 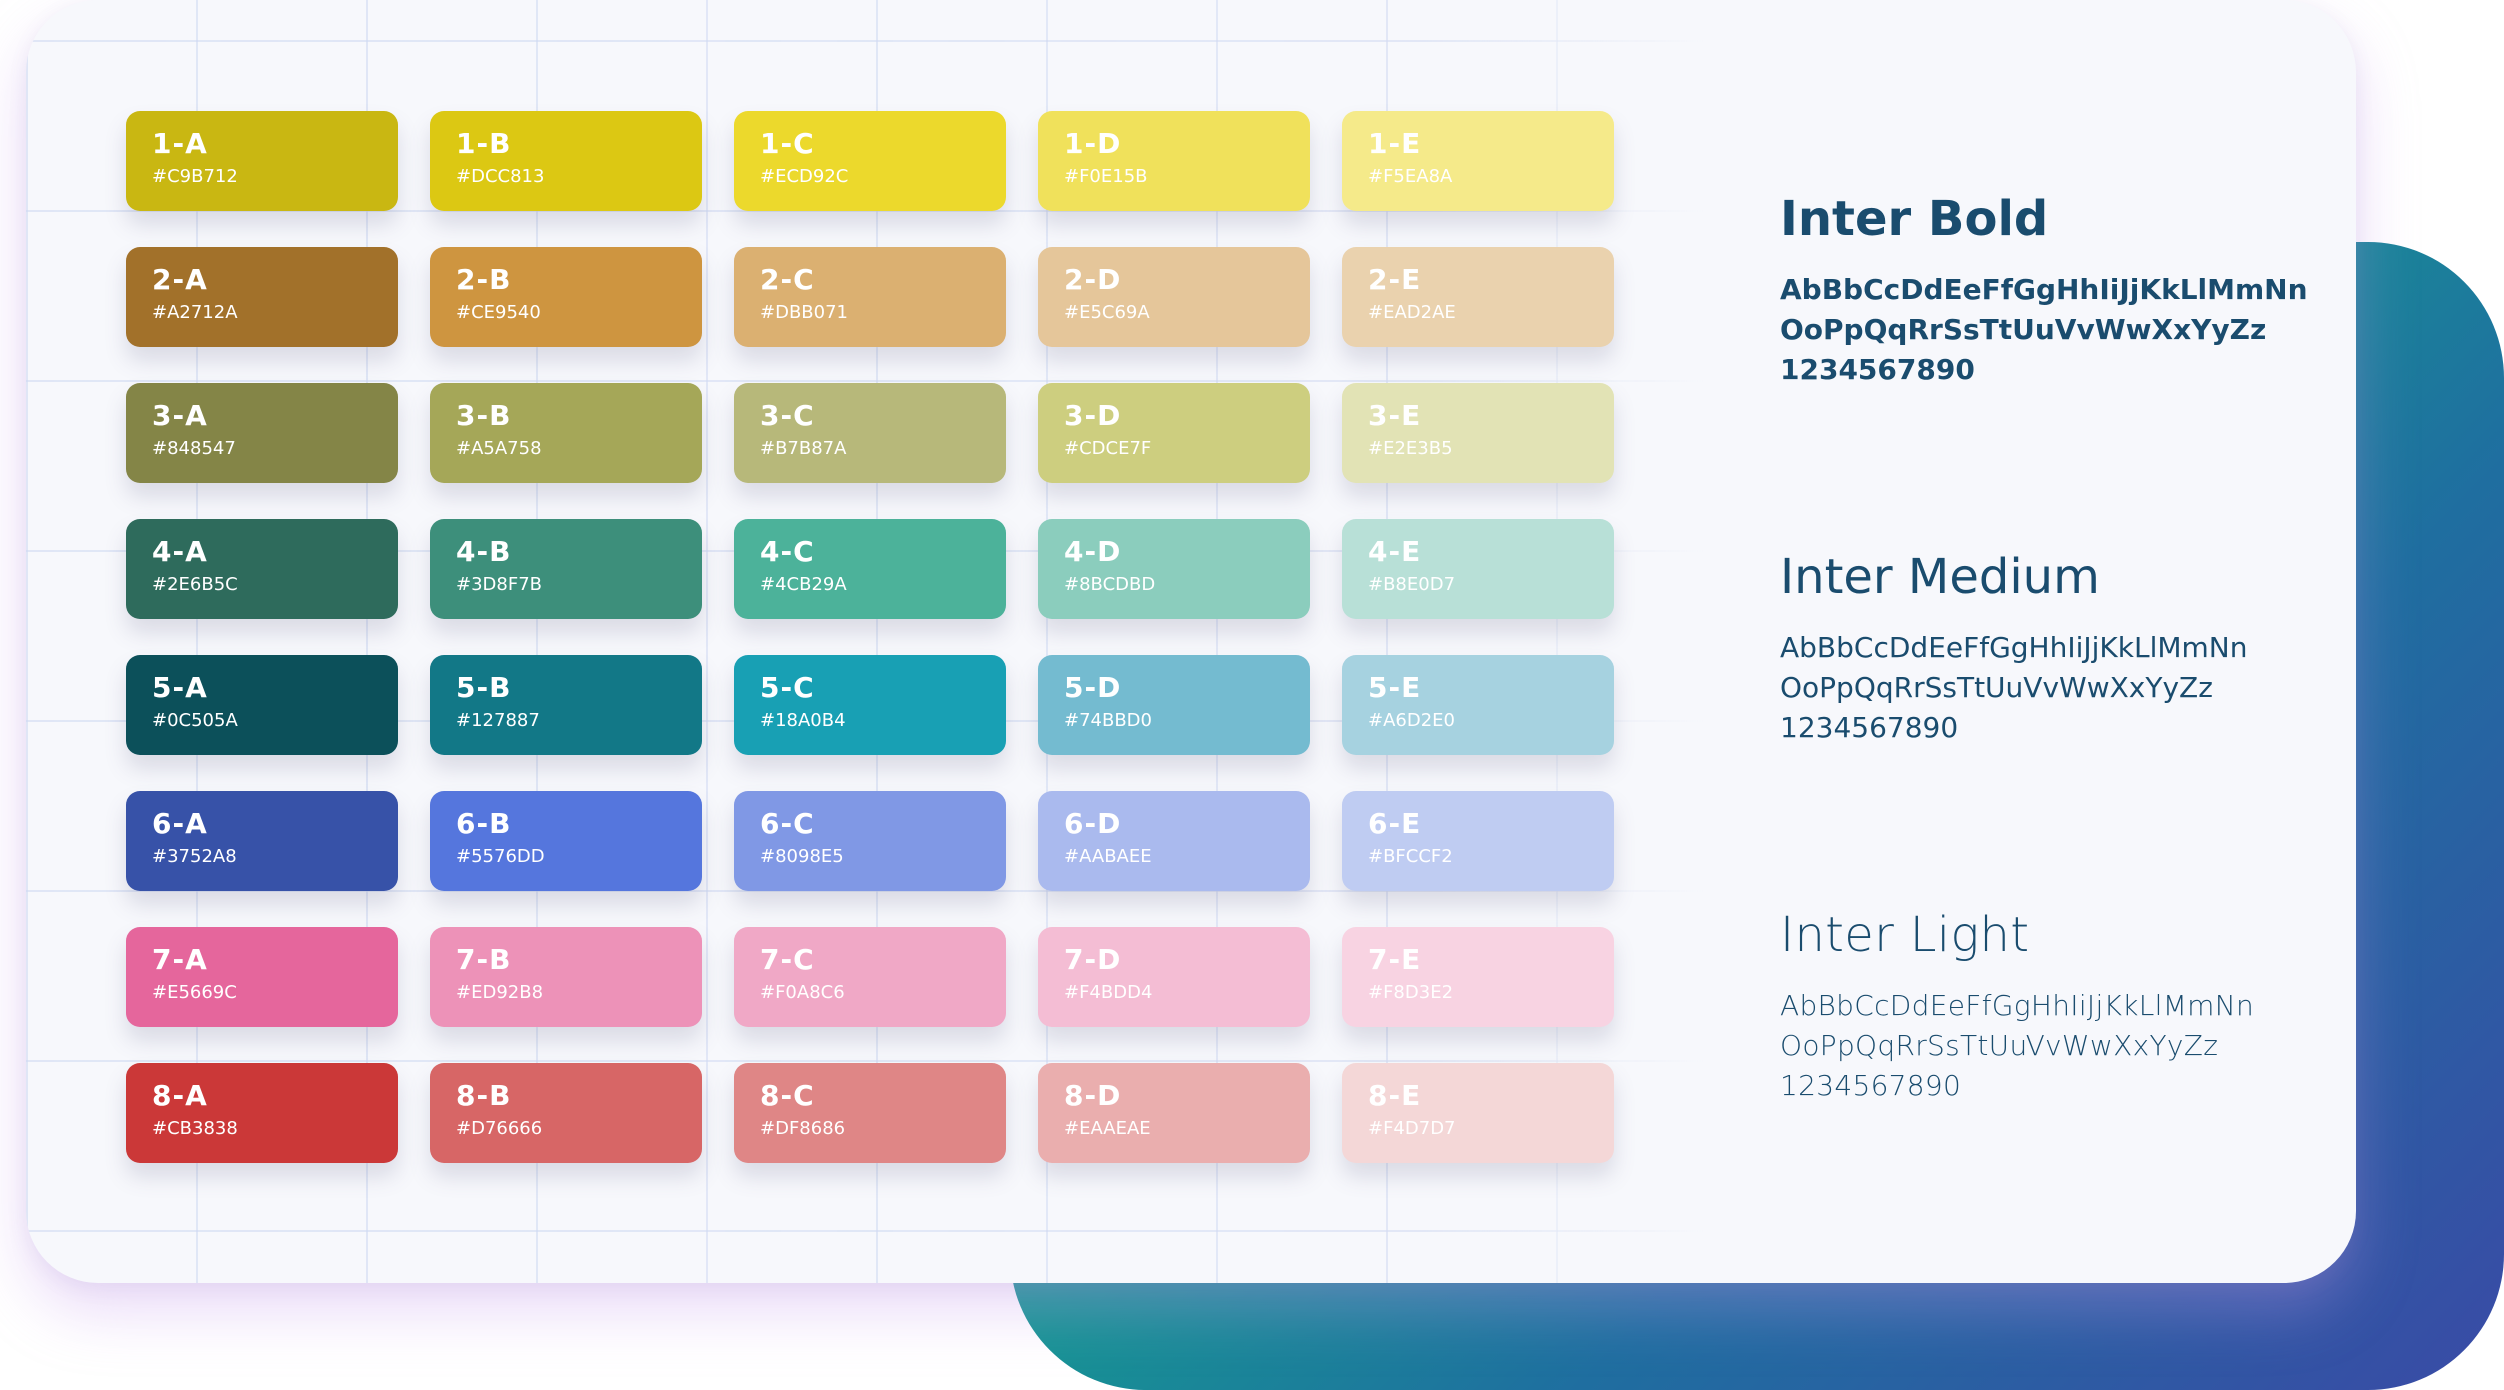 I want to click on swatch-hex-code: #F0E15B, so click(x=1106, y=176).